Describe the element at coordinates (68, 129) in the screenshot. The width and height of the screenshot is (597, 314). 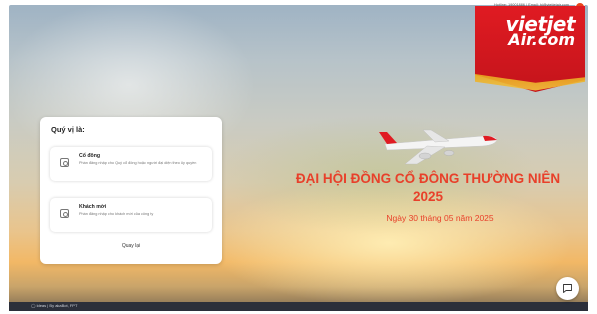
I see `card-title: Quý vị là:` at that location.